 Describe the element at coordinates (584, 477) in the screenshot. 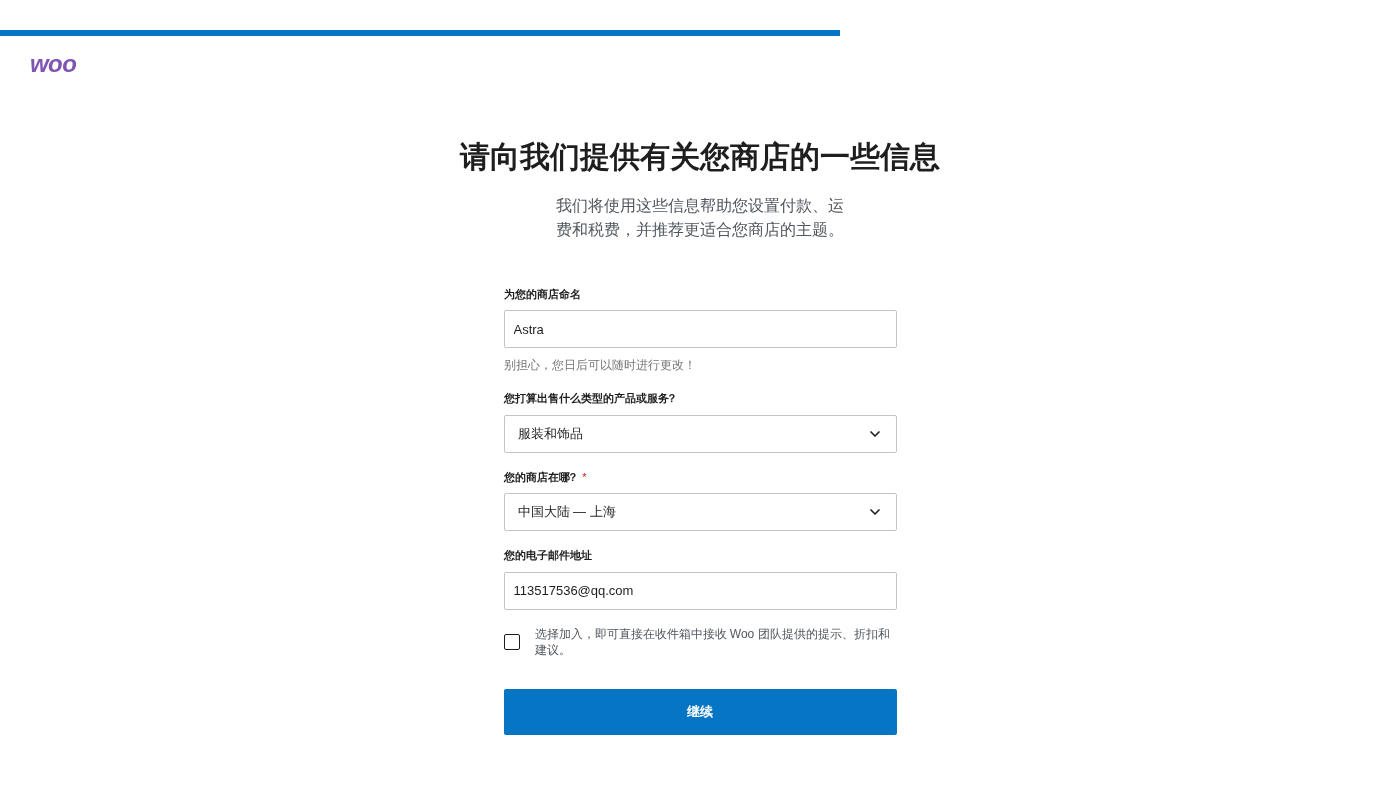

I see `required-mark: *` at that location.